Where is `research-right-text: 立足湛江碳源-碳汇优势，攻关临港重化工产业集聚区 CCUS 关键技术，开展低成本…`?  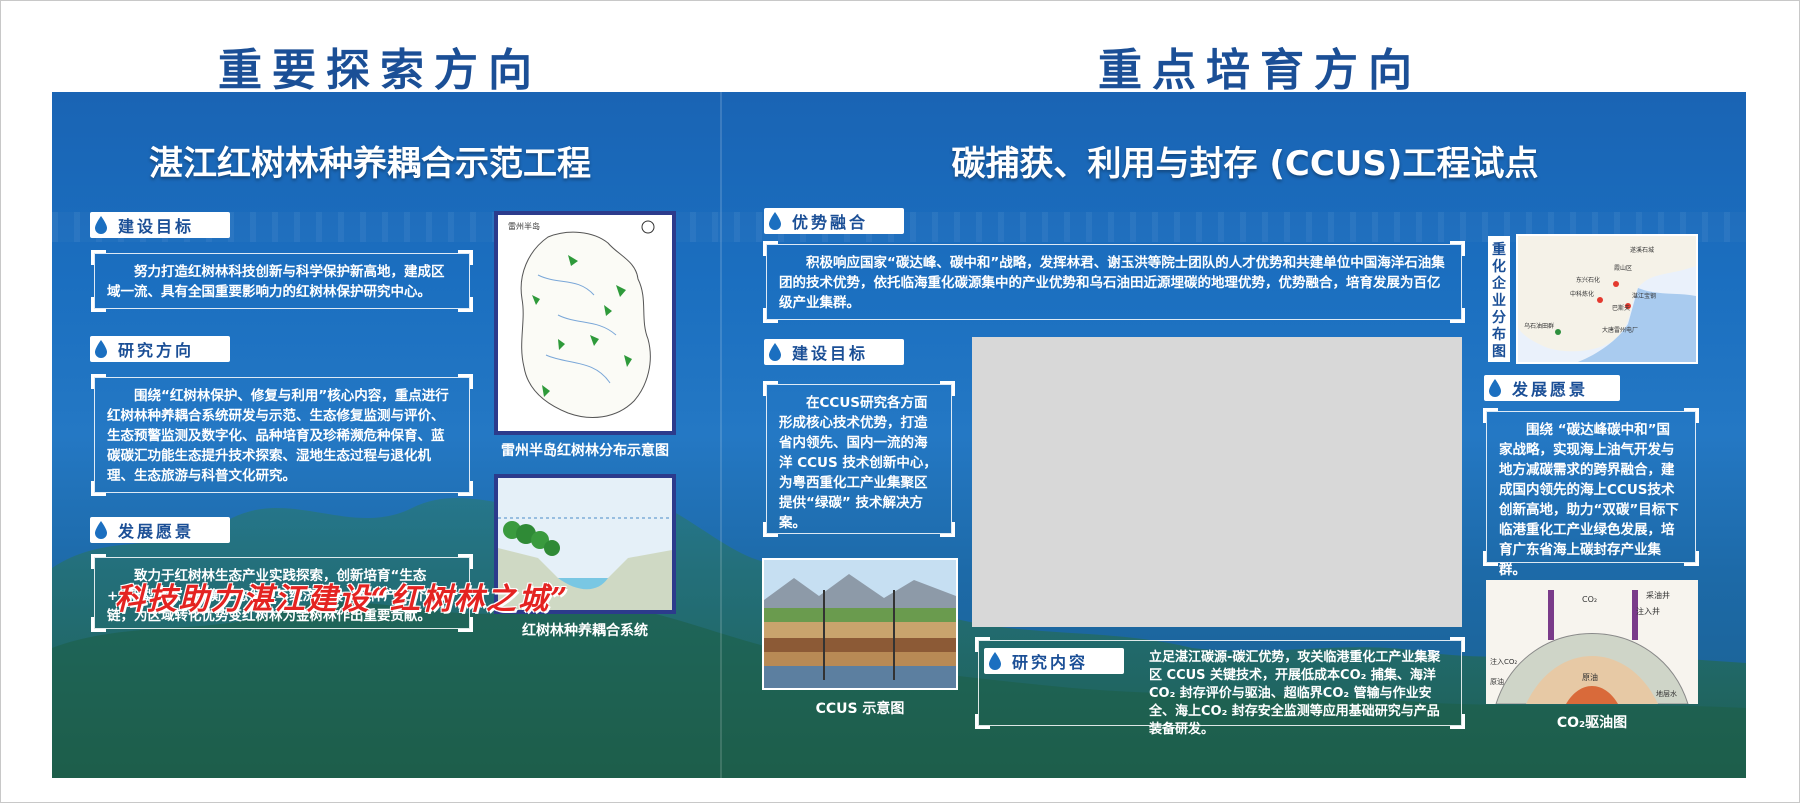
research-right-text: 立足湛江碳源-碳汇优势，攻关临港重化工产业集聚区 CCUS 关键技术，开展低成本… is located at coordinates (1220, 688).